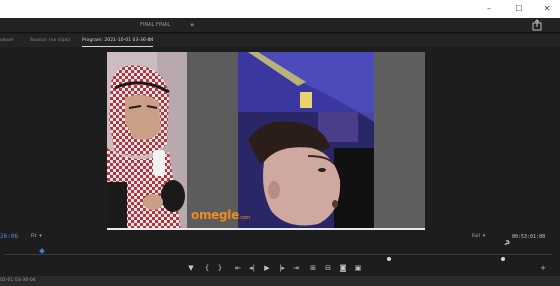 This screenshot has width=560, height=286. What do you see at coordinates (118, 40) in the screenshot?
I see `tab-program-monitor: Program: 2021-10-01 03-36-04` at bounding box center [118, 40].